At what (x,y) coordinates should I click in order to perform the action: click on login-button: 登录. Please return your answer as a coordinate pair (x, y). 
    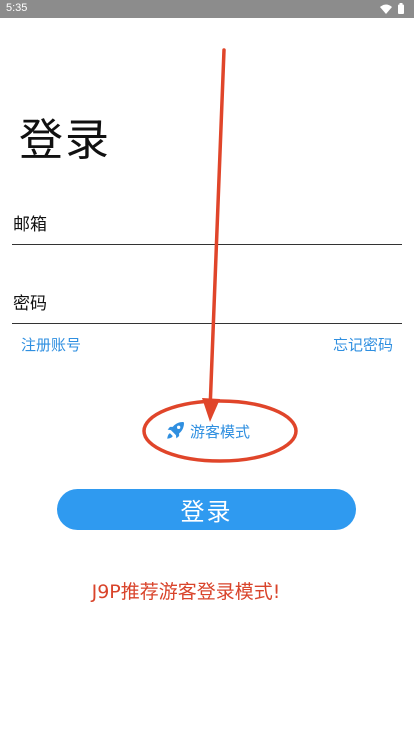
    Looking at the image, I should click on (206, 509).